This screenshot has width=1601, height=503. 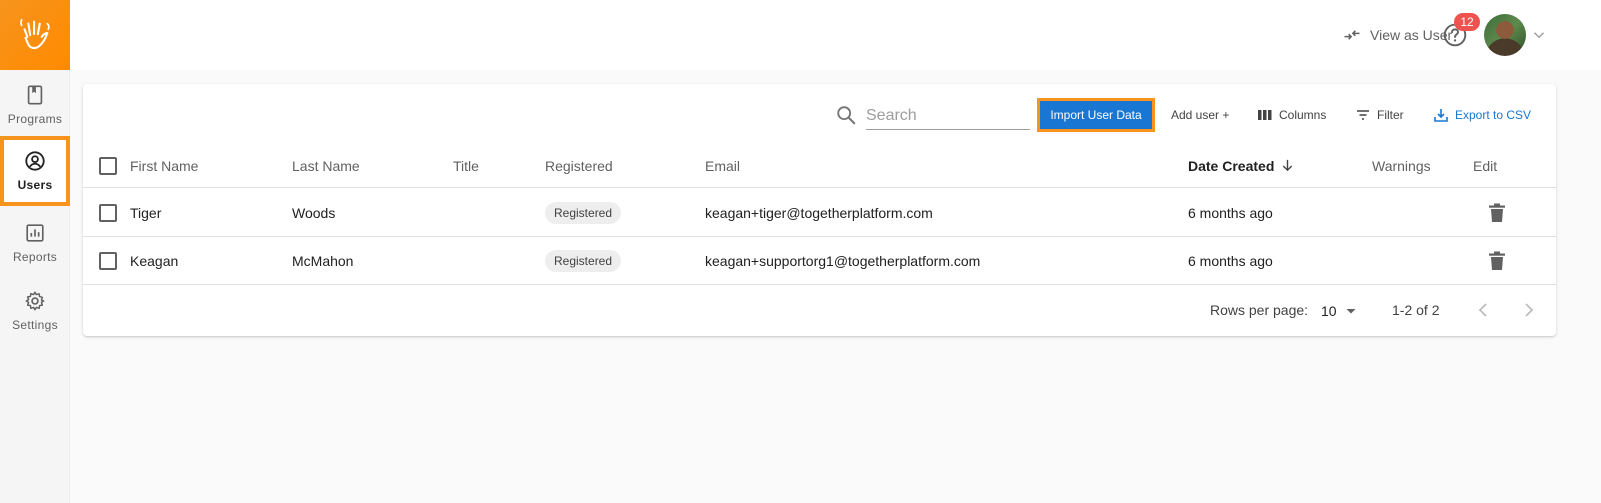 I want to click on download-icon, so click(x=1441, y=115).